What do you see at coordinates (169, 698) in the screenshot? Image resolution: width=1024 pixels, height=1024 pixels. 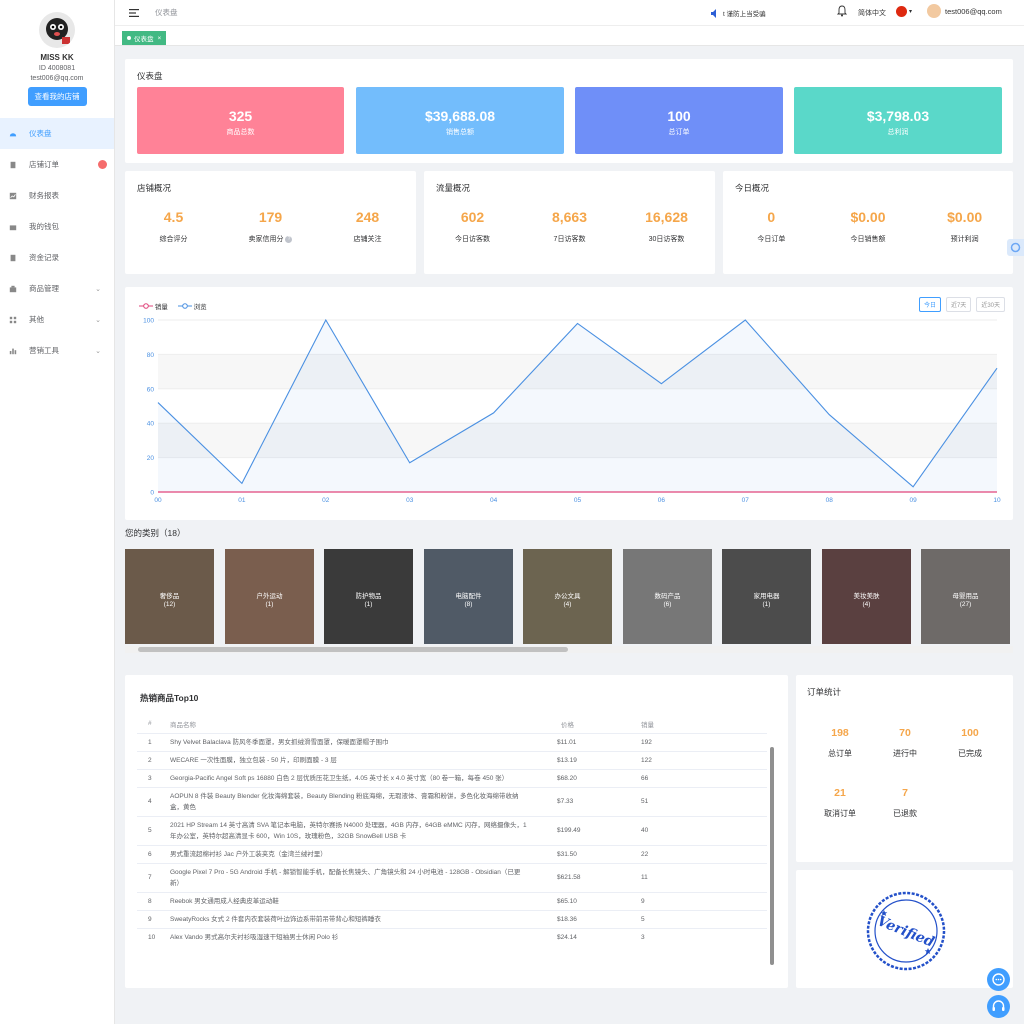 I see `panel-title: 热销商品Top10` at bounding box center [169, 698].